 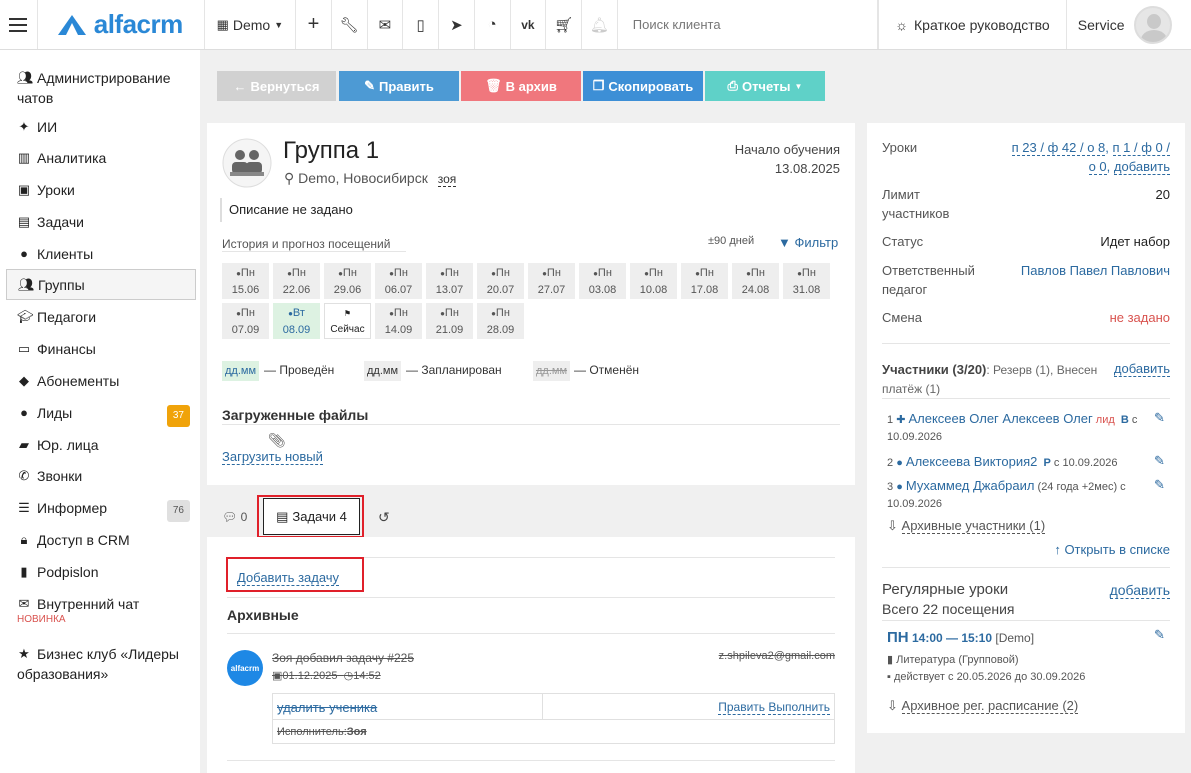 I want to click on group-title: Группа 1, so click(x=331, y=150).